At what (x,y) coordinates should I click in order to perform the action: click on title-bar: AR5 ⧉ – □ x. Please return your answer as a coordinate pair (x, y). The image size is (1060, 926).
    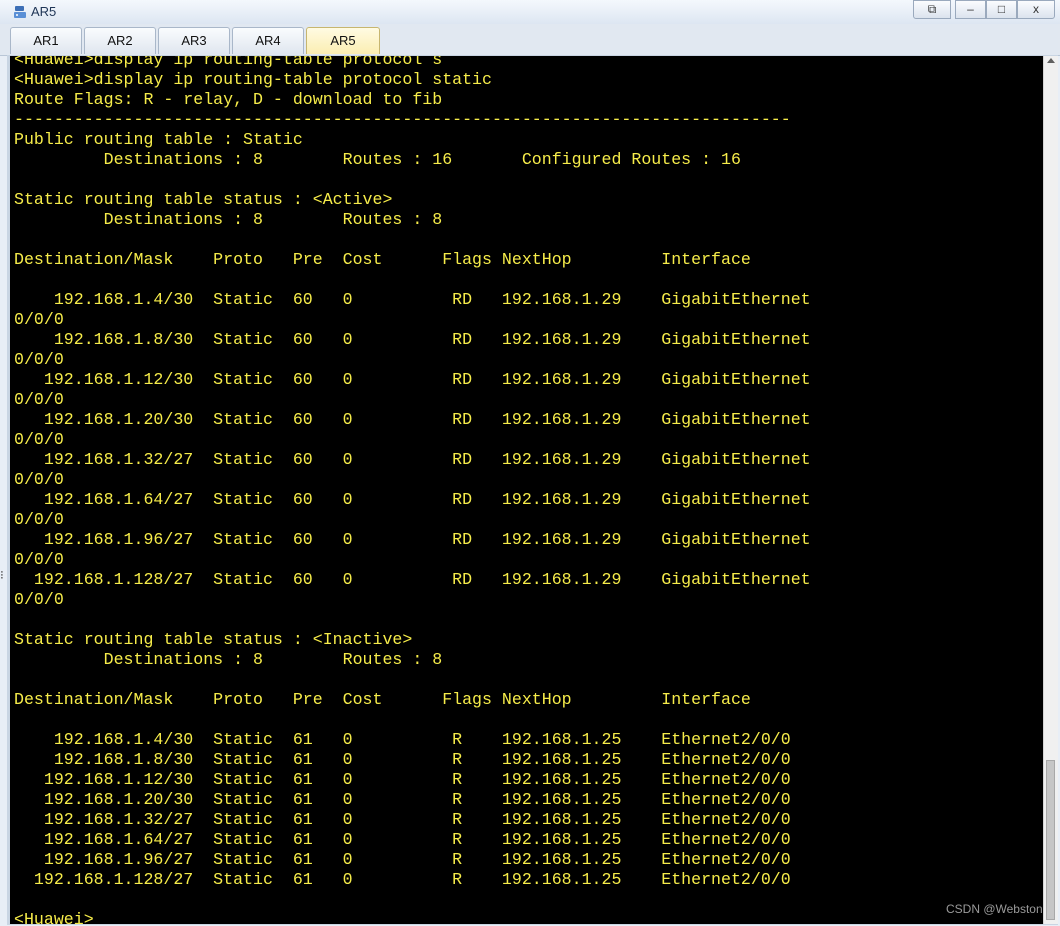
    Looking at the image, I should click on (530, 12).